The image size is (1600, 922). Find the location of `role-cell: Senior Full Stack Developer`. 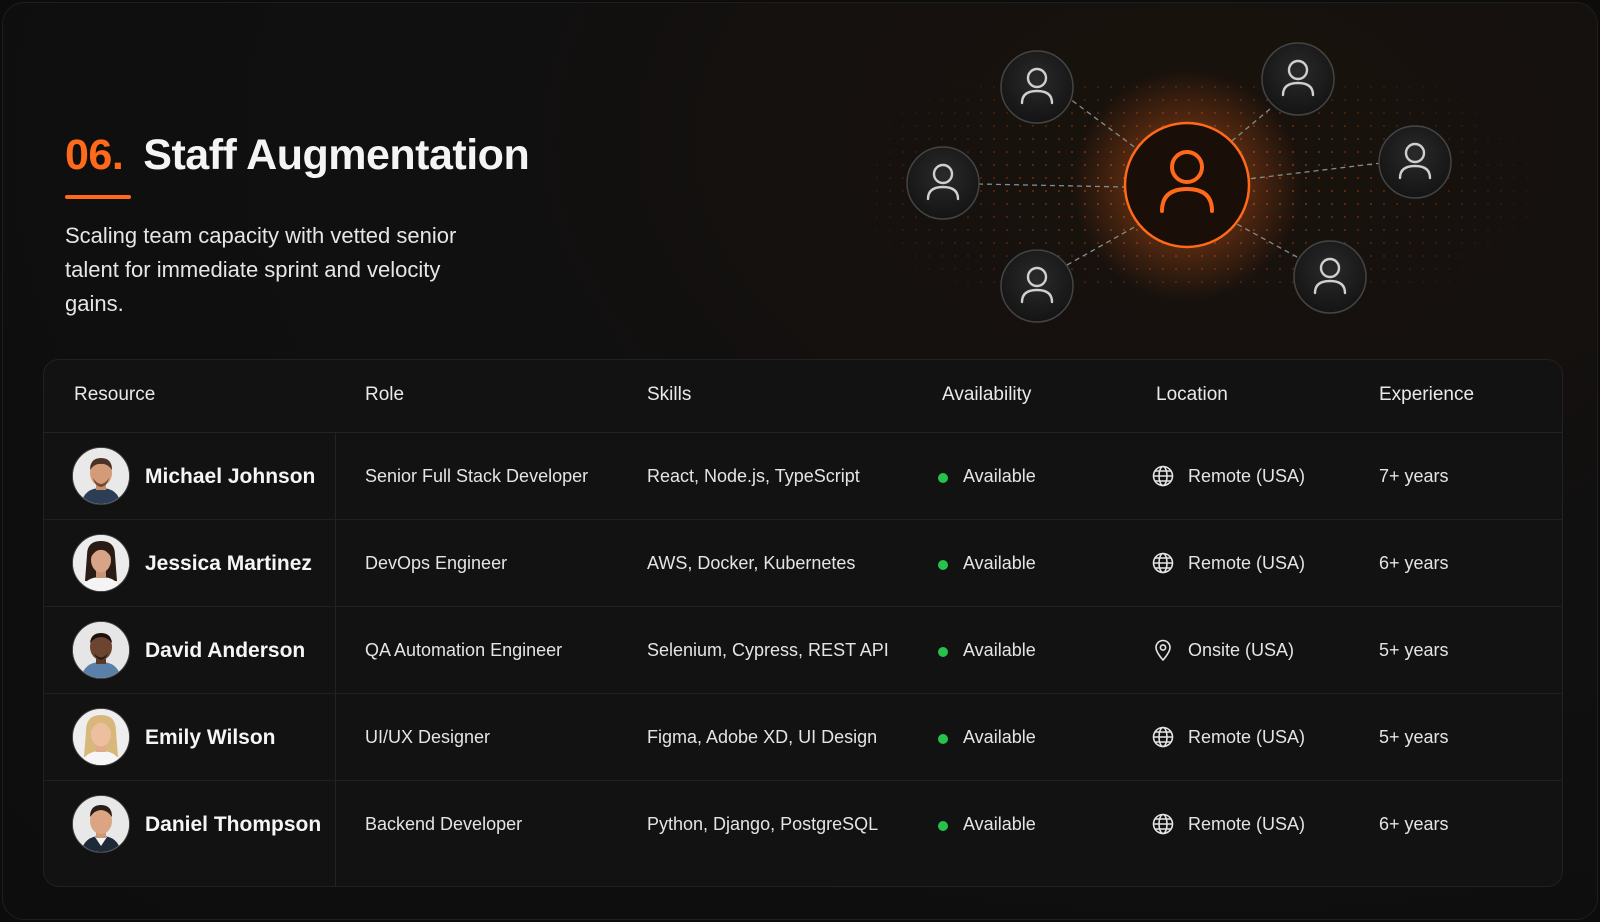

role-cell: Senior Full Stack Developer is located at coordinates (477, 476).